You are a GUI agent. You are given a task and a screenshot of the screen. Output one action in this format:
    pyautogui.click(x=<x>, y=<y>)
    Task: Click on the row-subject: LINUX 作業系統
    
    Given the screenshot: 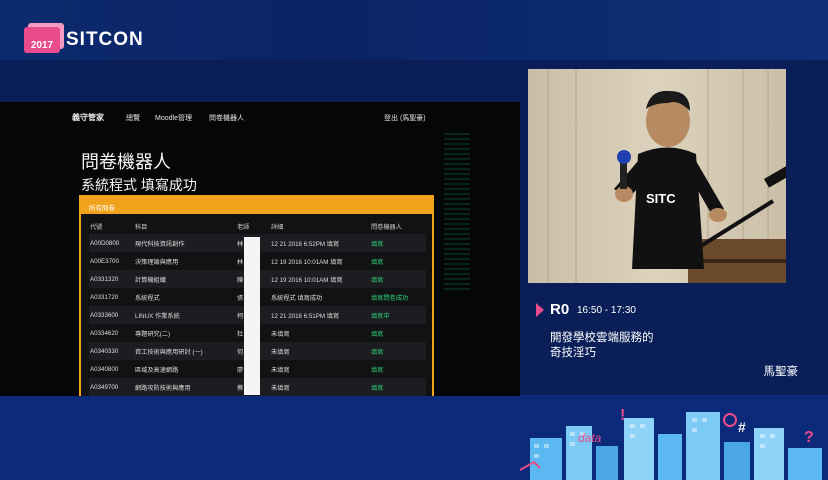 What is the action you would take?
    pyautogui.click(x=185, y=315)
    